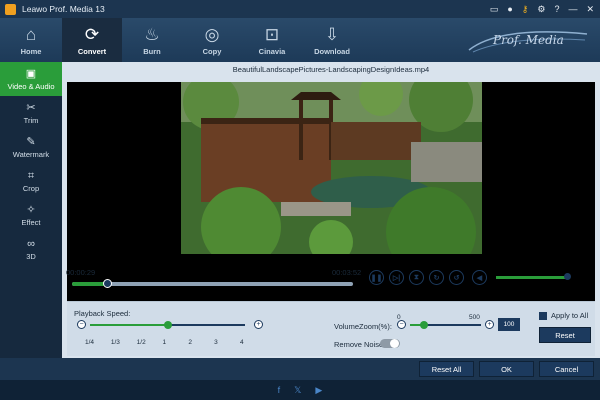 This screenshot has height=400, width=600. Describe the element at coordinates (506, 369) in the screenshot. I see `ok-button: OK` at that location.